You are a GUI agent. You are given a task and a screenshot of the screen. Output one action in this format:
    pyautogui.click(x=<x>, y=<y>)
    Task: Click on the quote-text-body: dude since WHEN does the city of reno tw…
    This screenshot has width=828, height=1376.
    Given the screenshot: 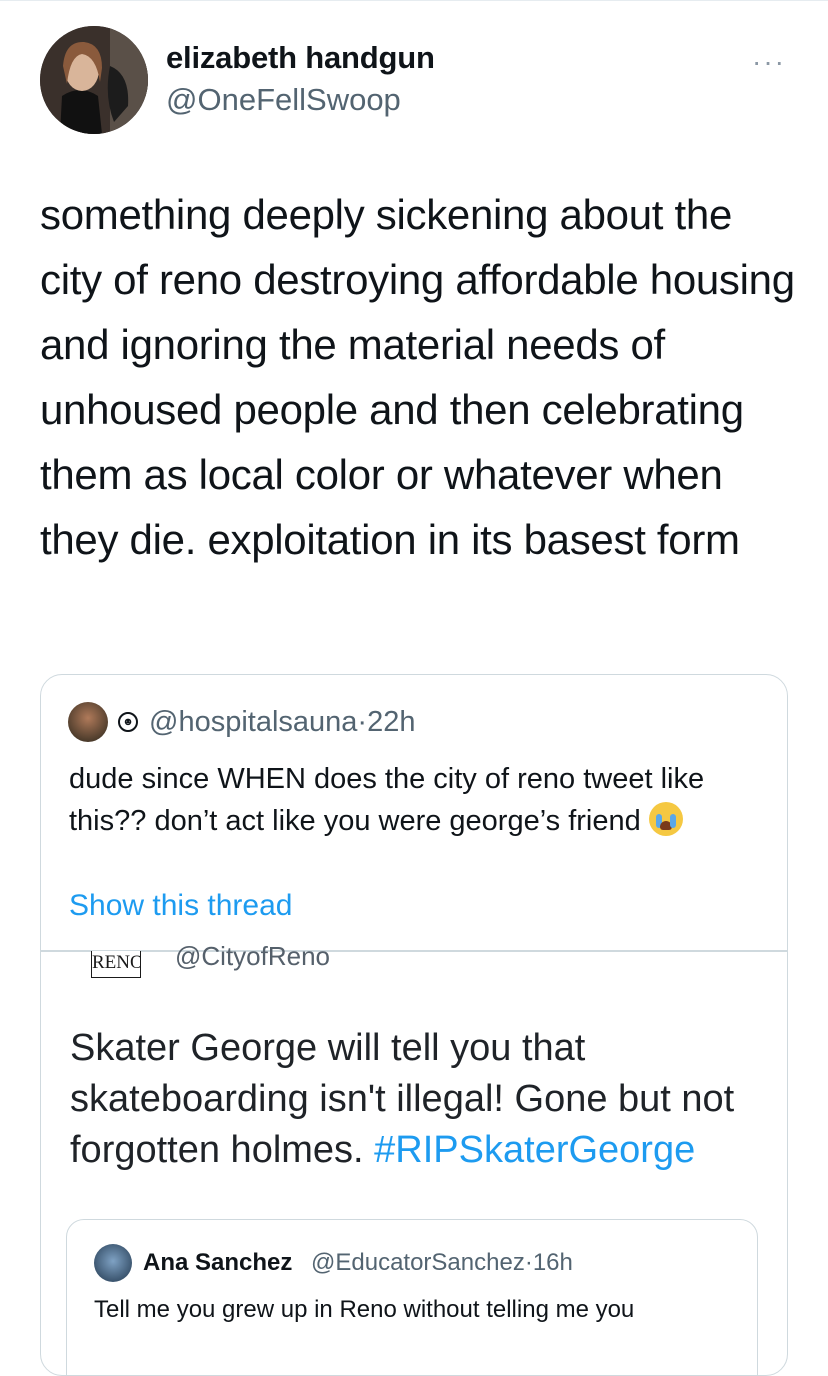 What is the action you would take?
    pyautogui.click(x=387, y=800)
    